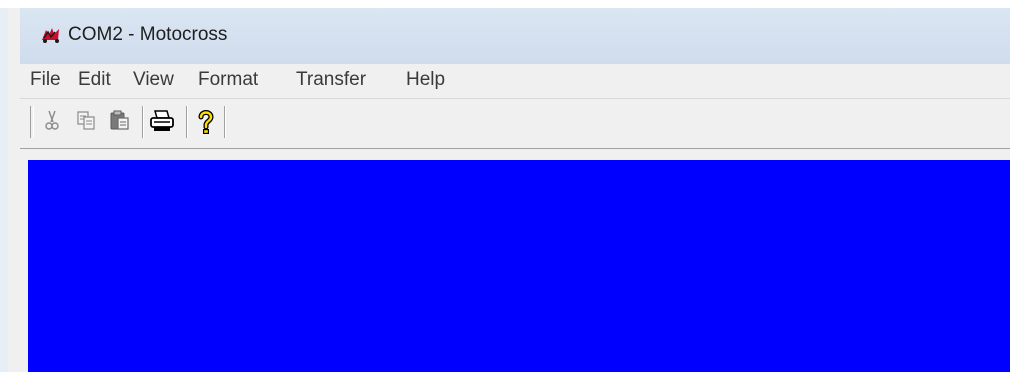 The height and width of the screenshot is (372, 1010). I want to click on menu-file: File, so click(45, 80).